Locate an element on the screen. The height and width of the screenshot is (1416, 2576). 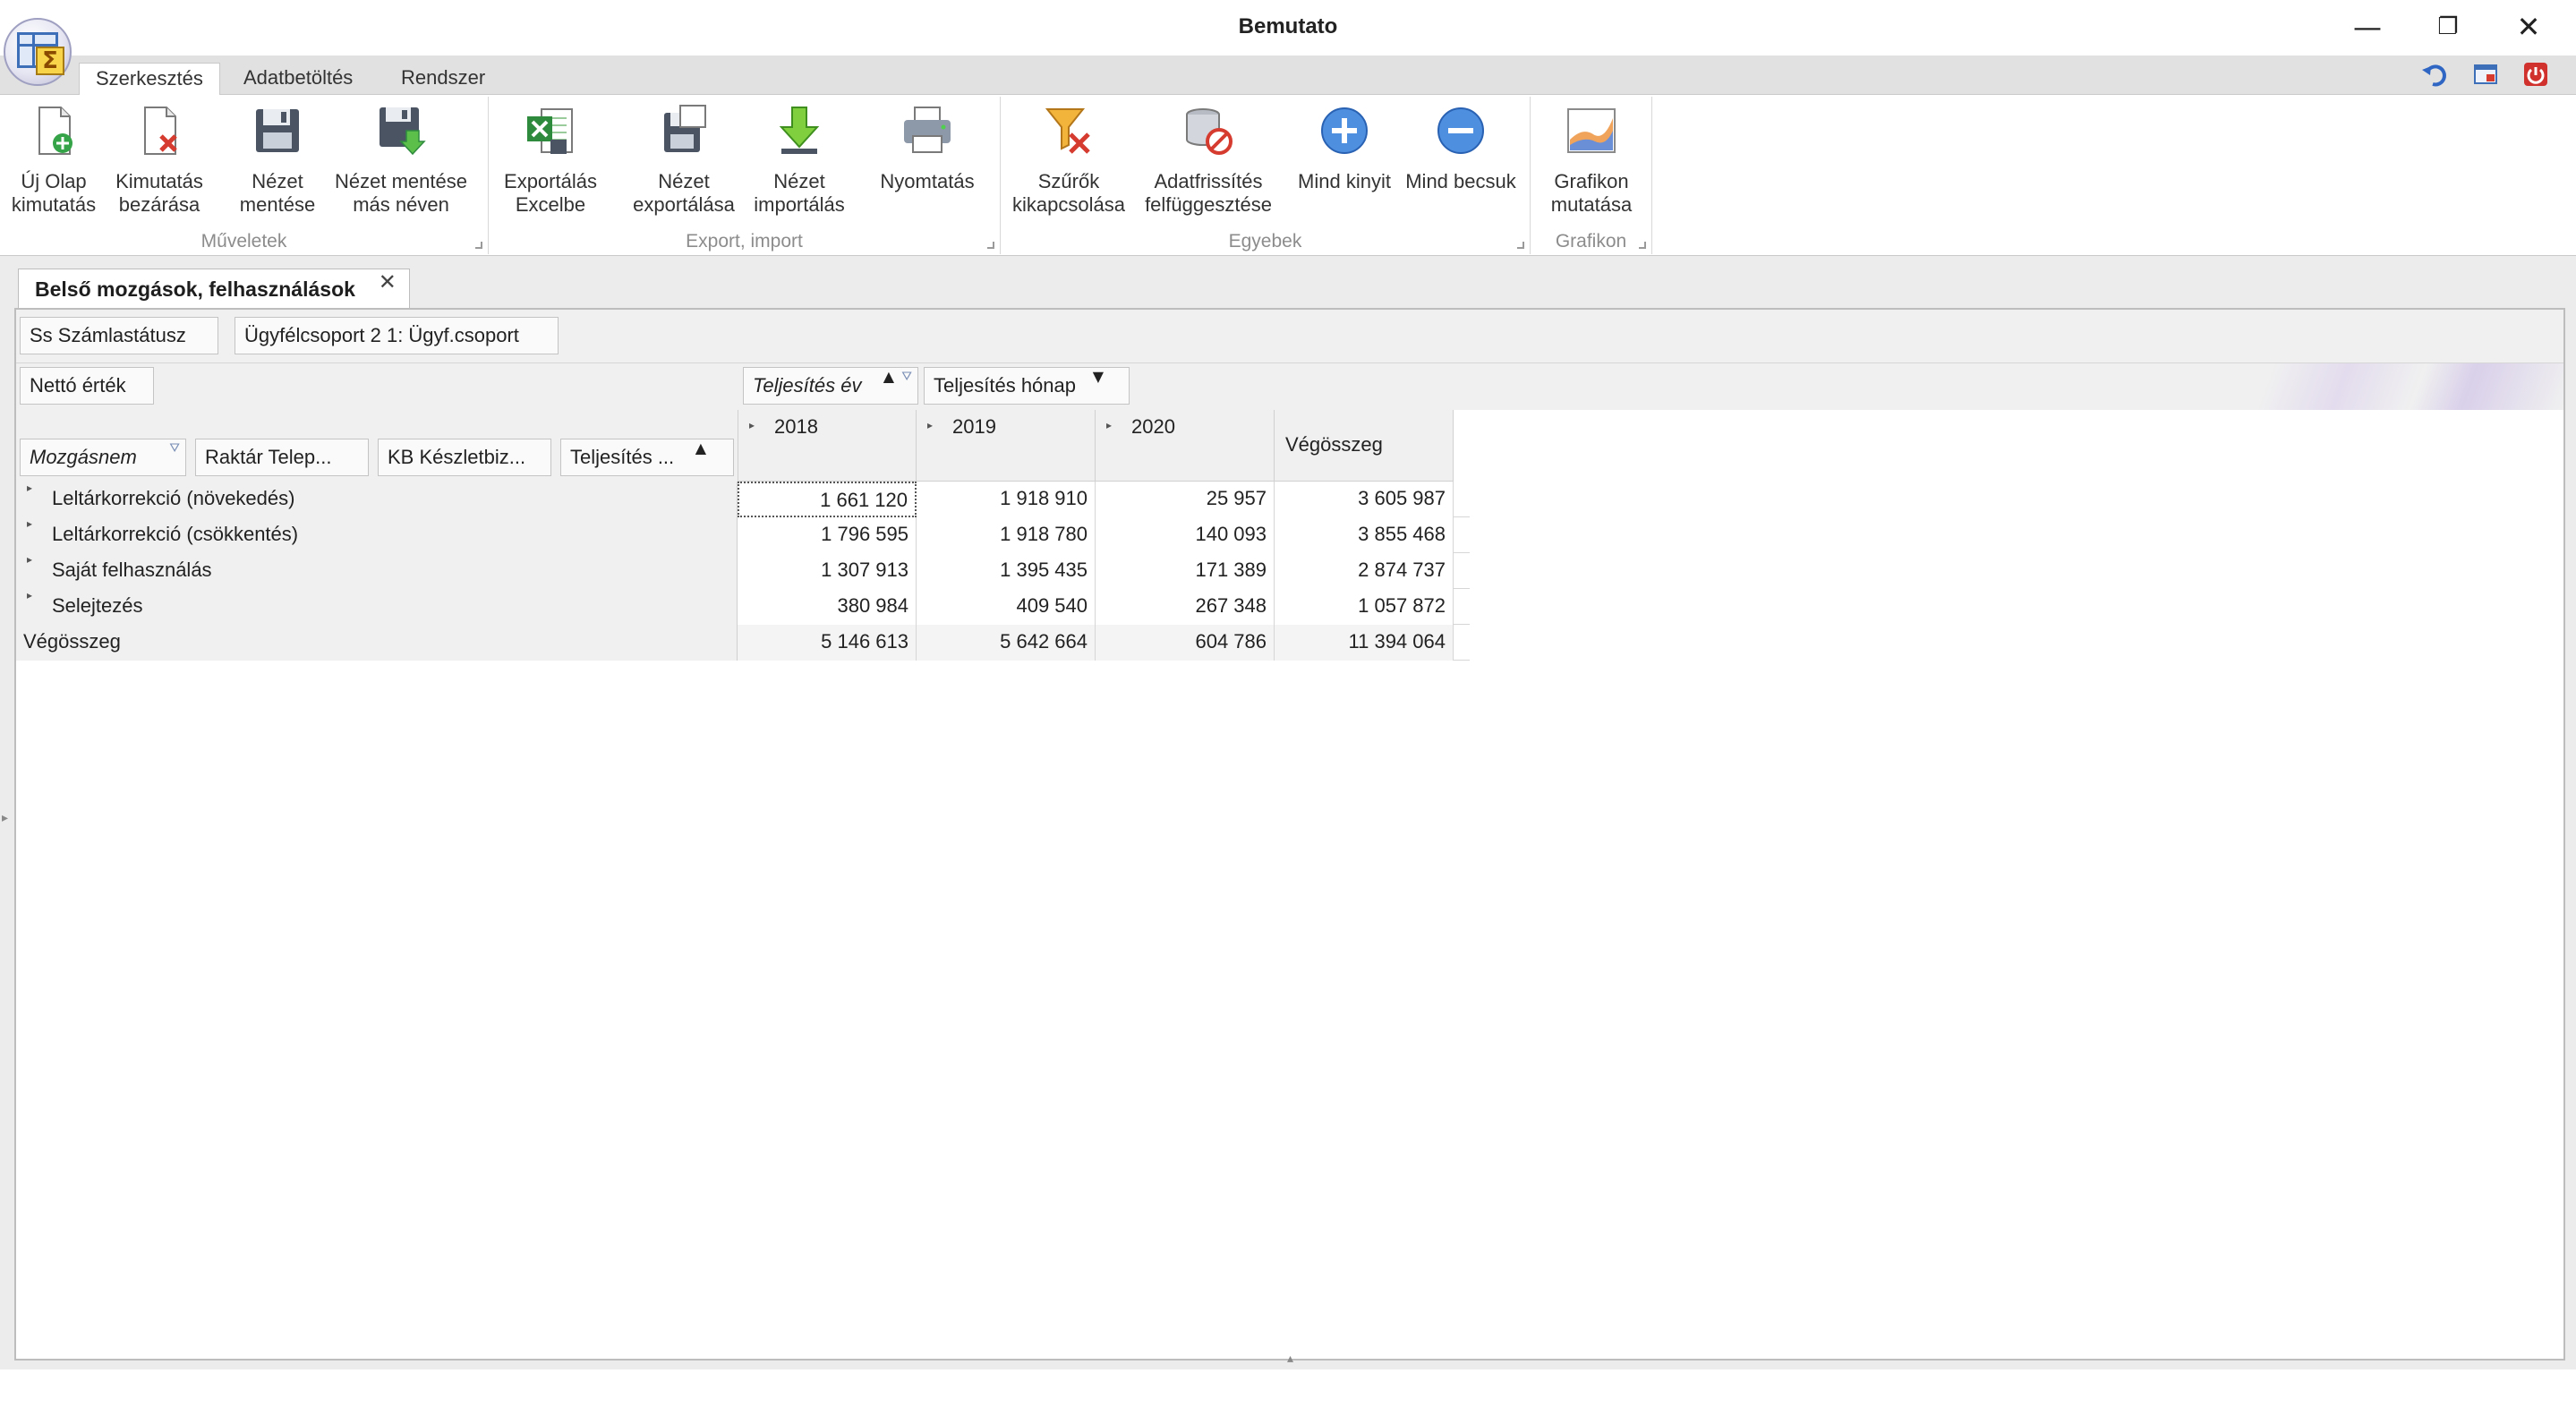
table-cell: 5 146 613 is located at coordinates (827, 643).